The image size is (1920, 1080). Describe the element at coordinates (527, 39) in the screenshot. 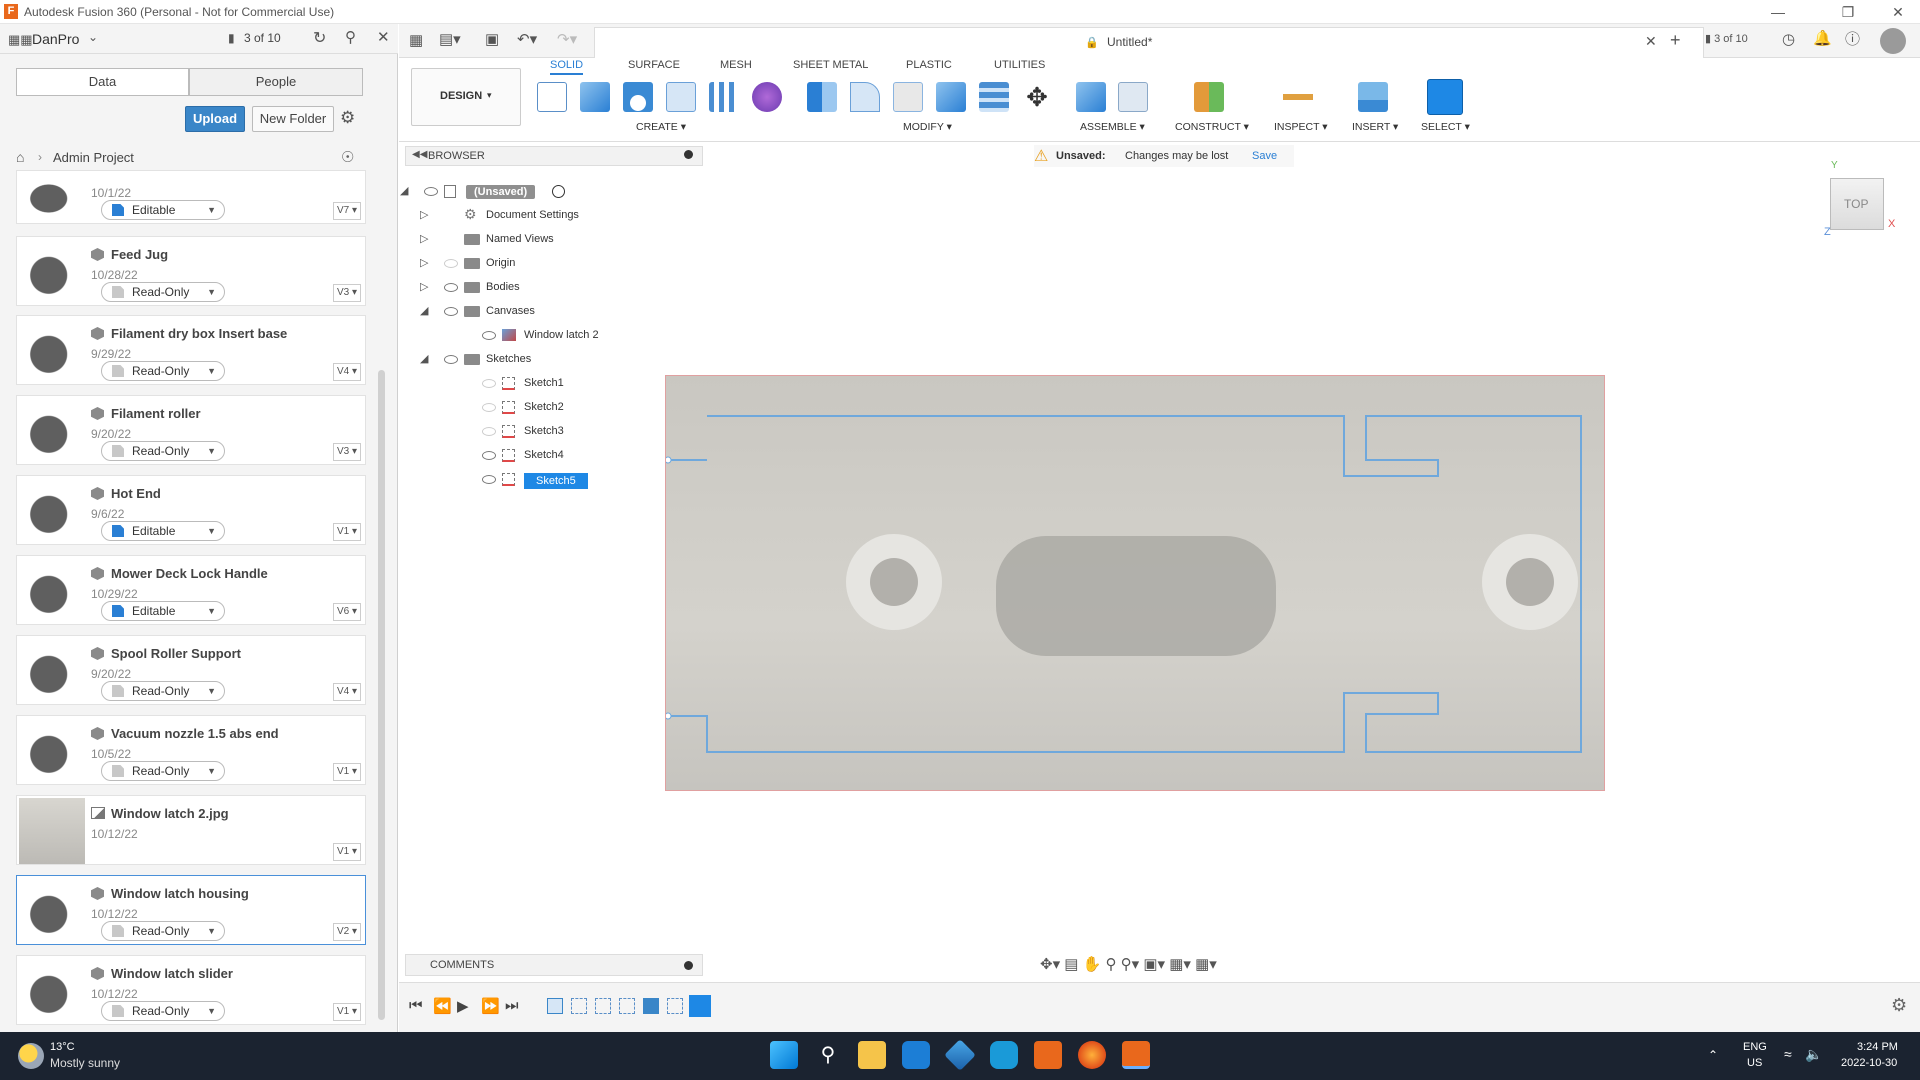

I see `undo-icon: ↶▾` at that location.